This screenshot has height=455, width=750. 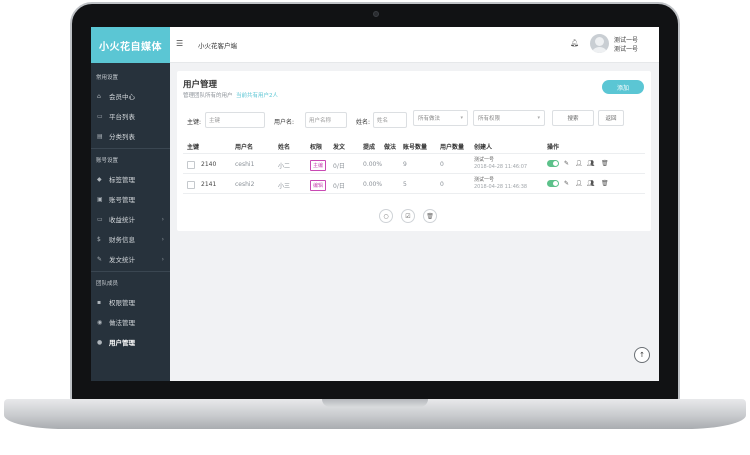 What do you see at coordinates (483, 147) in the screenshot?
I see `col-header-creator: 创建人` at bounding box center [483, 147].